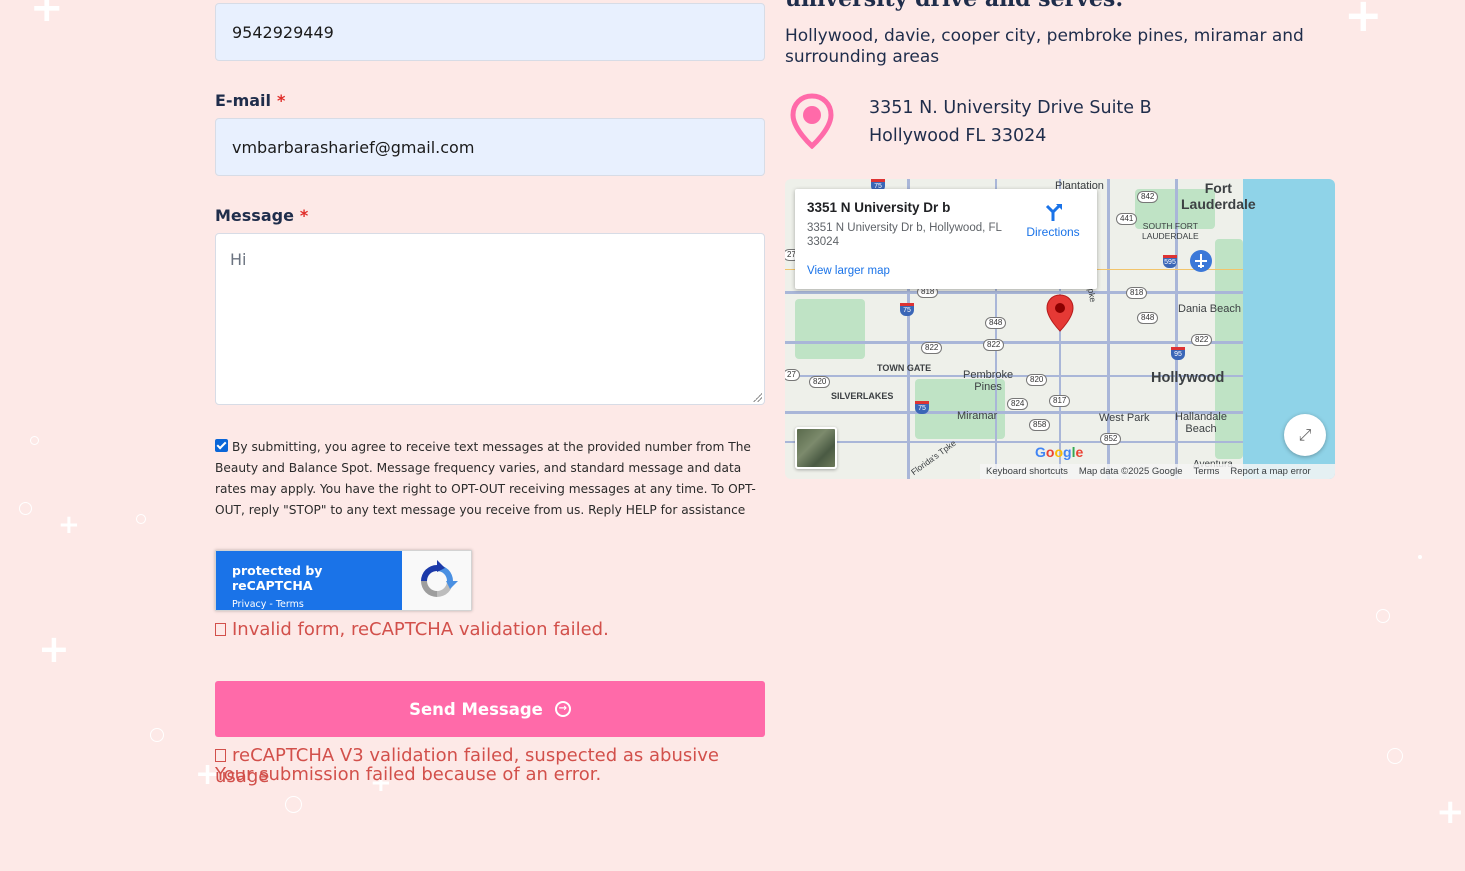  I want to click on report-map-error-link: Report a map error, so click(1270, 471).